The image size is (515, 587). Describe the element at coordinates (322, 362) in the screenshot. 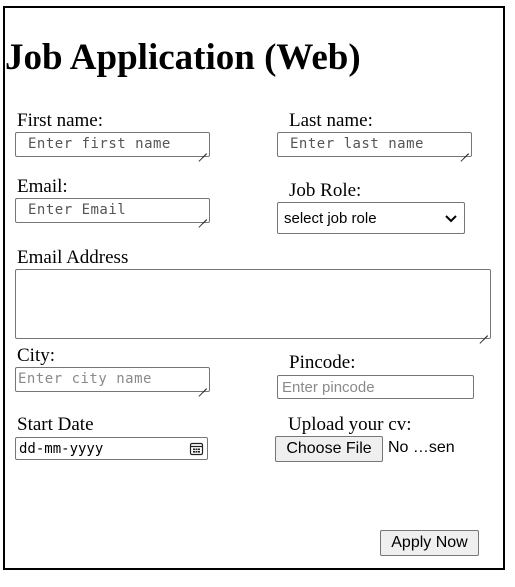

I see `pincode-label: Pincode:` at that location.